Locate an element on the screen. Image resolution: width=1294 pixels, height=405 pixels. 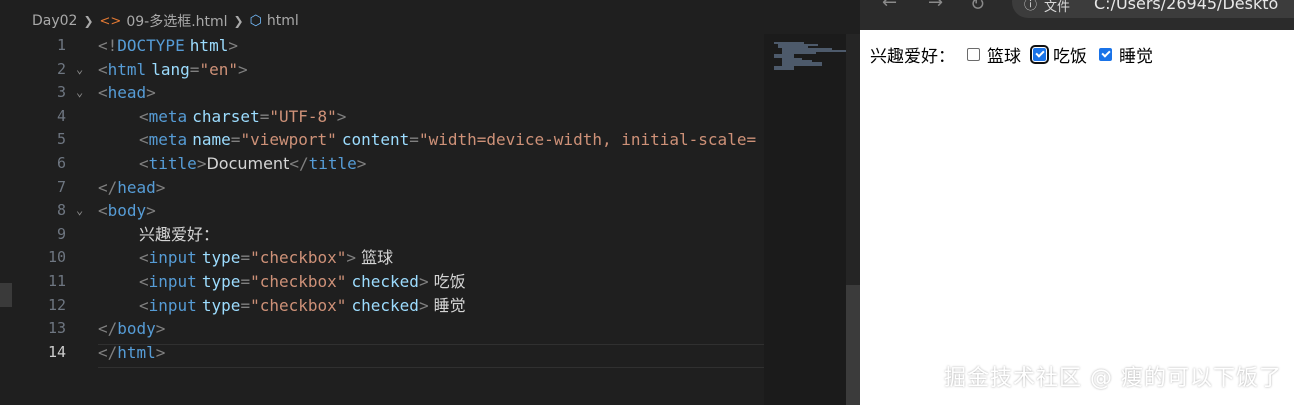
line-number: 10 is located at coordinates (56, 257).